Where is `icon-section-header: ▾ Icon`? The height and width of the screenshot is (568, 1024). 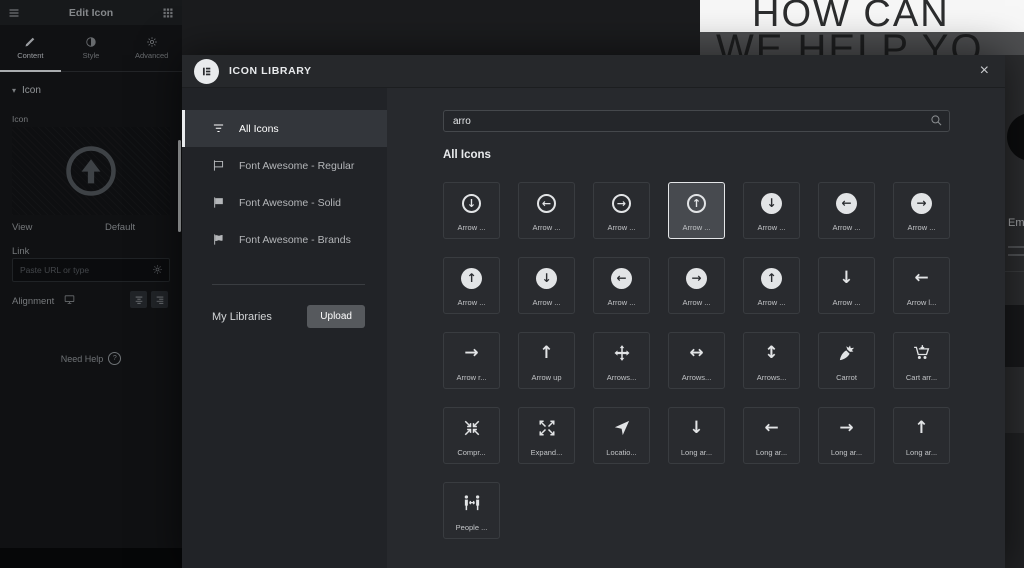
icon-section-header: ▾ Icon is located at coordinates (26, 90).